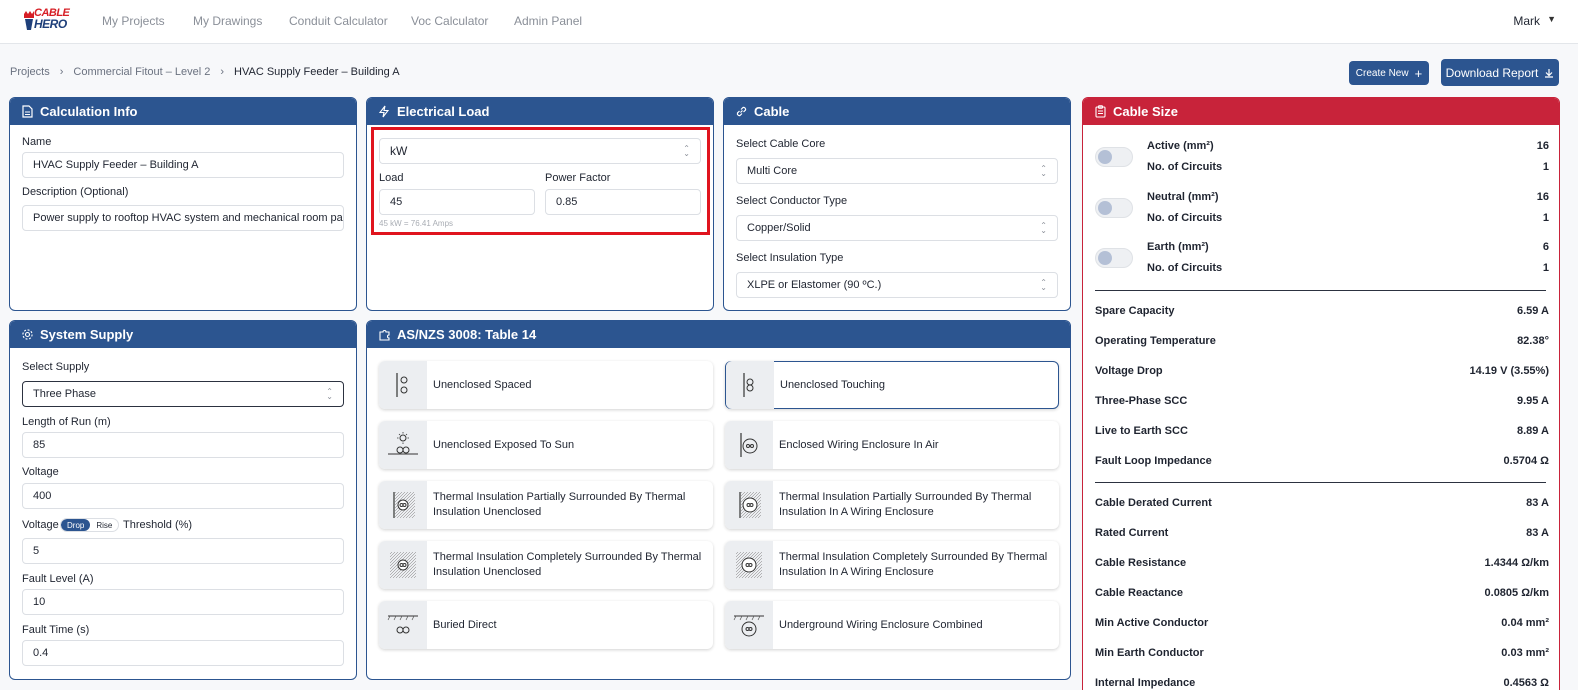 This screenshot has height=690, width=1578. What do you see at coordinates (27, 112) in the screenshot?
I see `document-icon` at bounding box center [27, 112].